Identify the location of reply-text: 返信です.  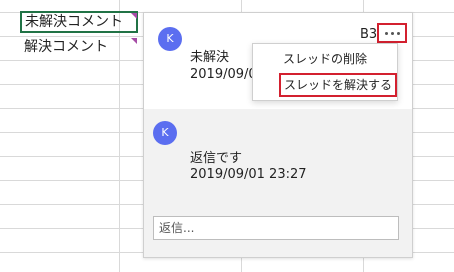
(216, 158).